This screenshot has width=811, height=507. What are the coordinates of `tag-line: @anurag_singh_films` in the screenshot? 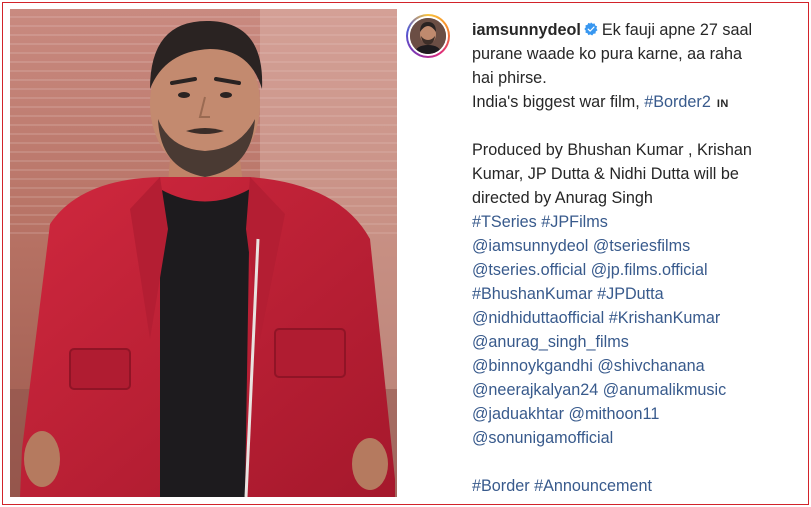 It's located at (637, 342).